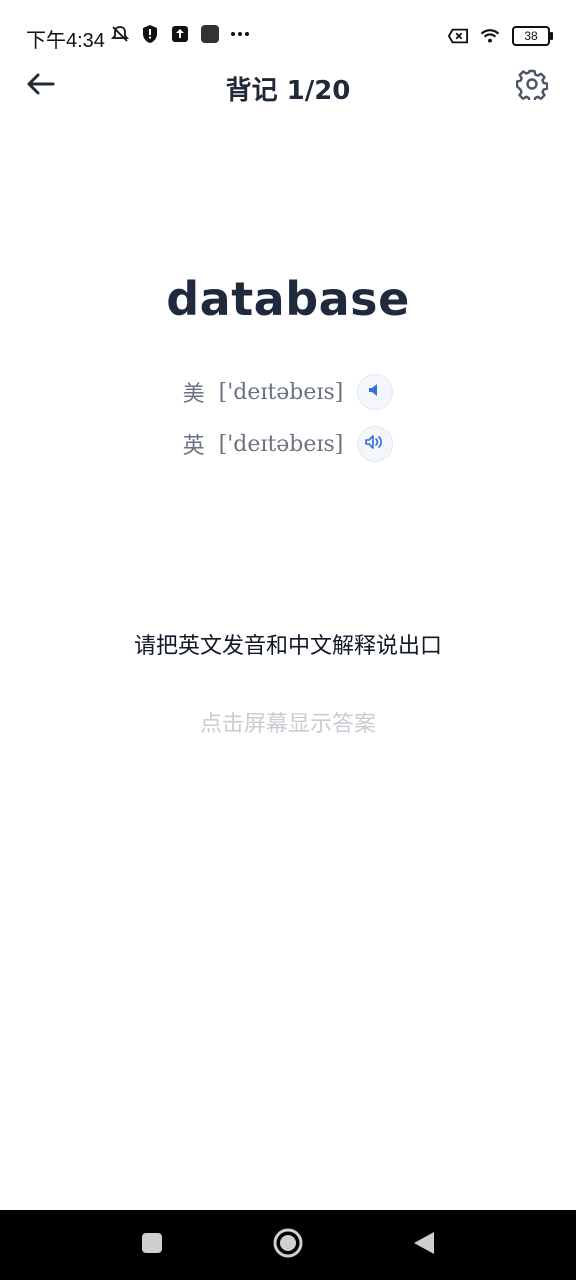 Image resolution: width=576 pixels, height=1280 pixels. I want to click on page-title: 背记 1/20, so click(288, 91).